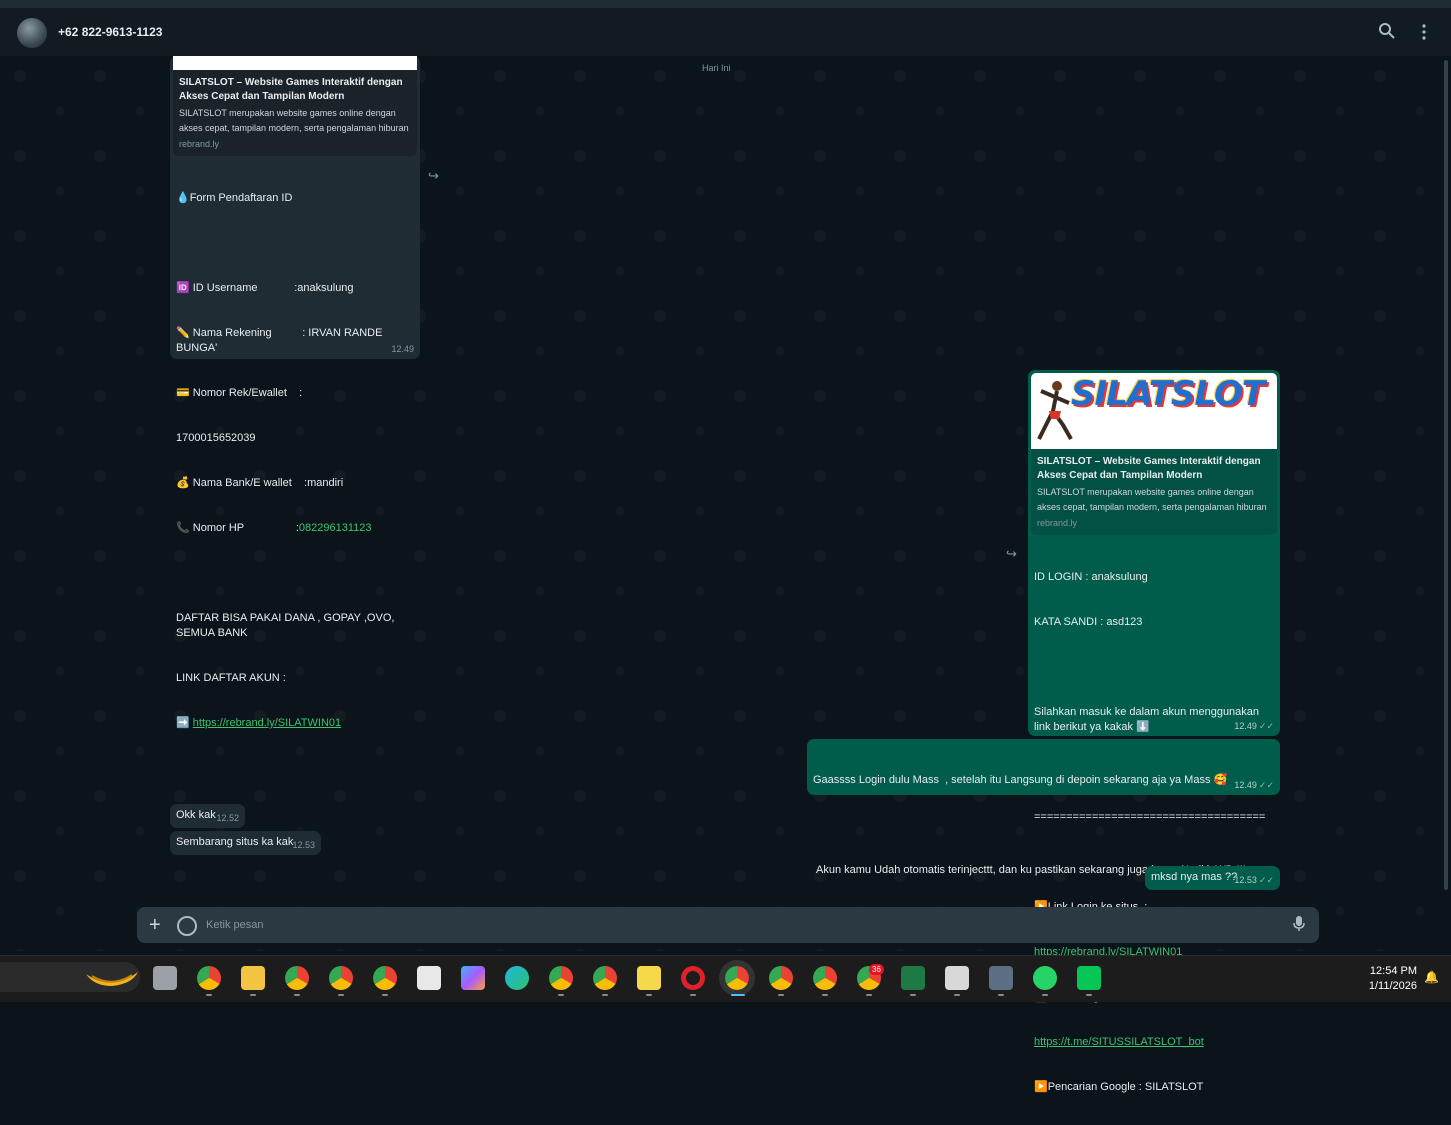  What do you see at coordinates (1446, 475) in the screenshot?
I see `scrollbar-thumb` at bounding box center [1446, 475].